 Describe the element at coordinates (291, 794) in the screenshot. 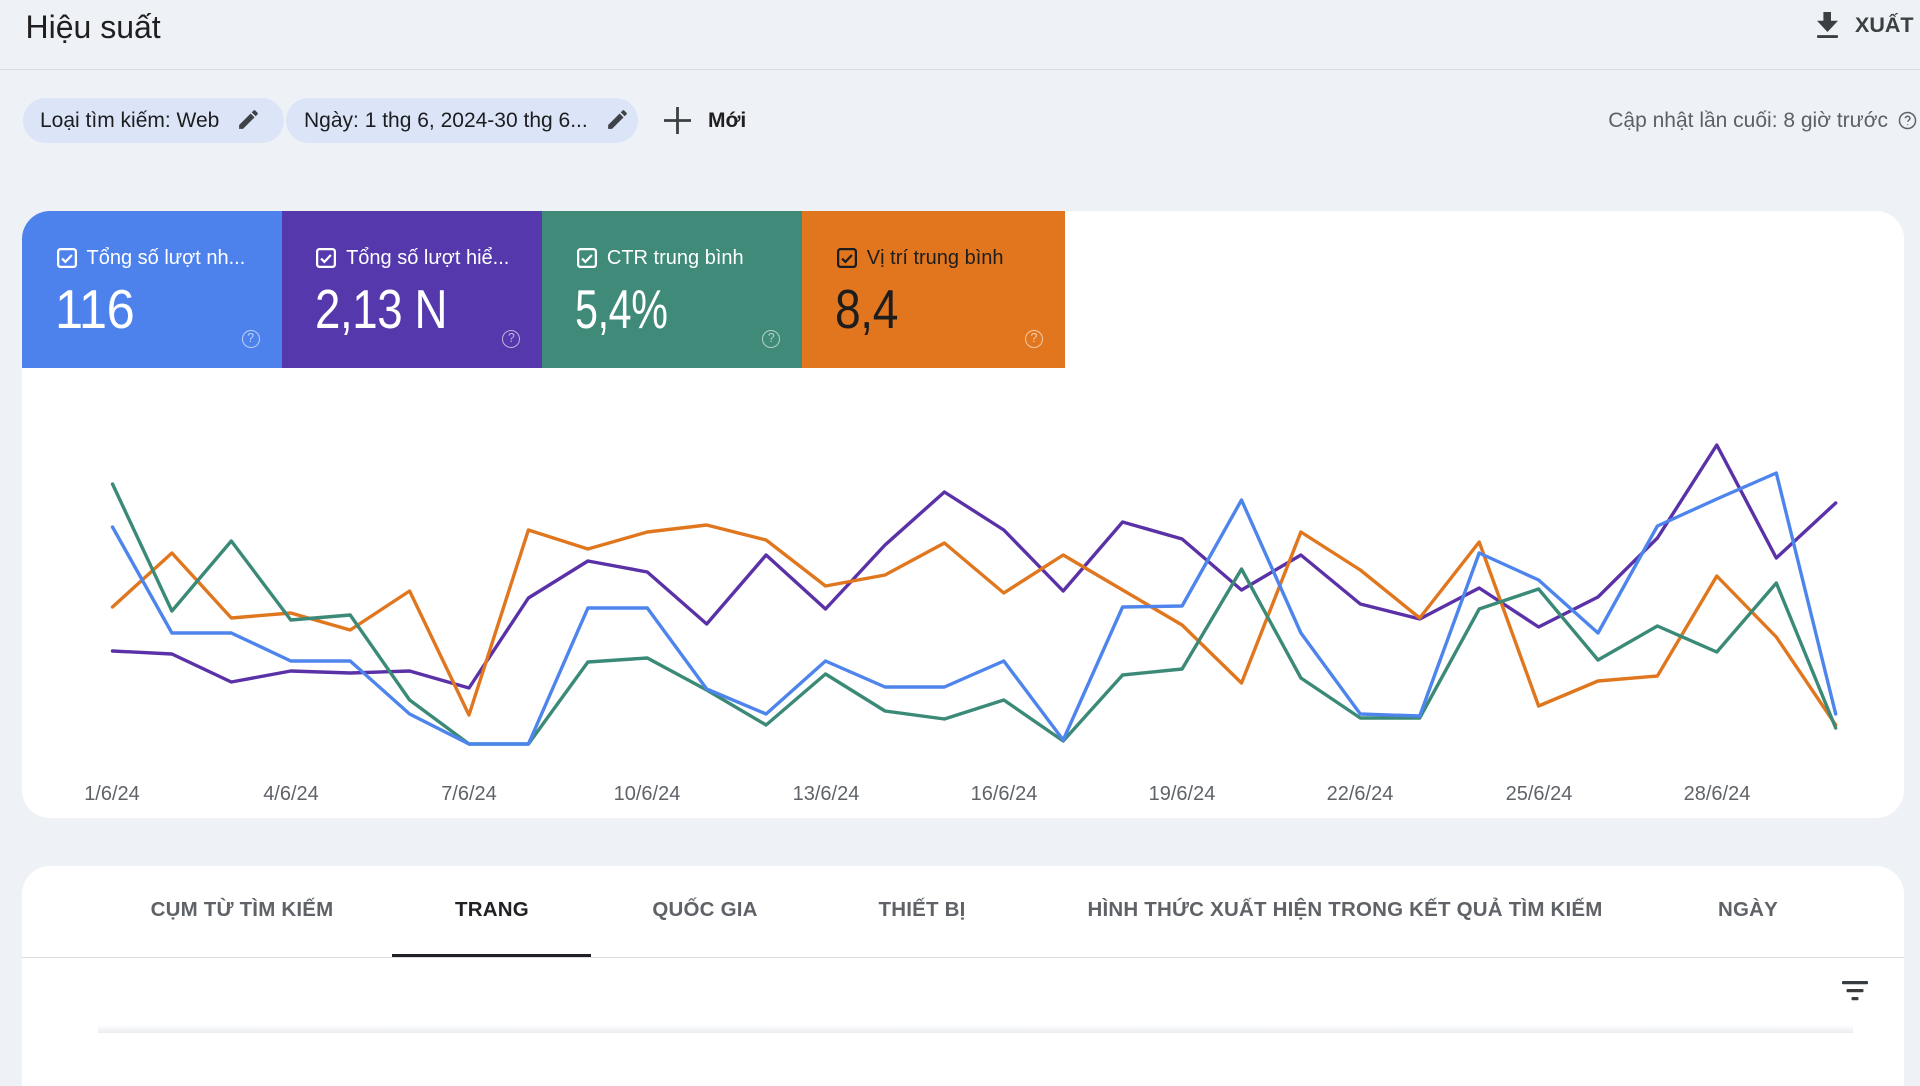

I see `svg-text: 4/6/24` at that location.